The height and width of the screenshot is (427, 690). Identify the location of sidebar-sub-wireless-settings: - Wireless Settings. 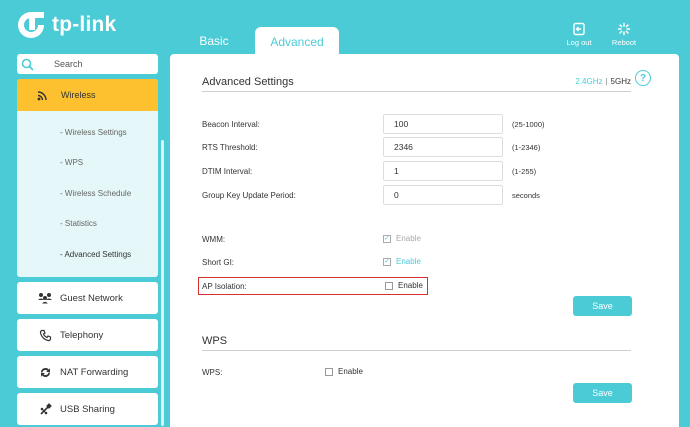
(93, 132).